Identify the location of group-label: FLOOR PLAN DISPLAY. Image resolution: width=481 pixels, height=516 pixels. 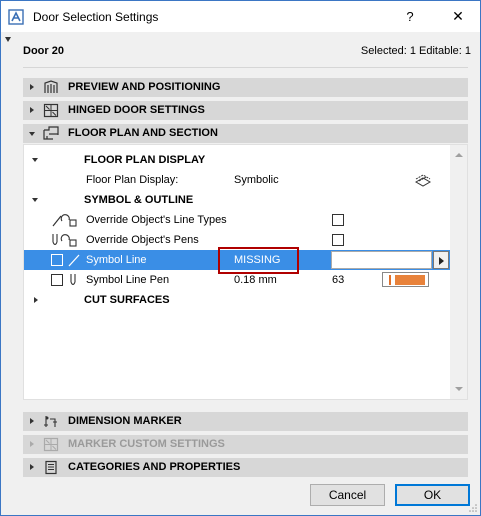
(145, 160).